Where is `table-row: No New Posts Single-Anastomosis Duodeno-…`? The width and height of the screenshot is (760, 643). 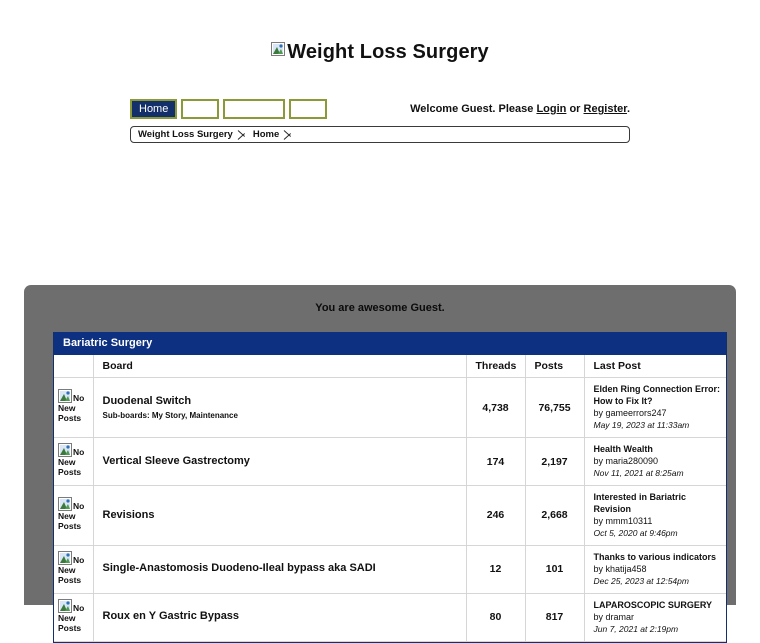
table-row: No New Posts Single-Anastomosis Duodeno-… is located at coordinates (390, 569).